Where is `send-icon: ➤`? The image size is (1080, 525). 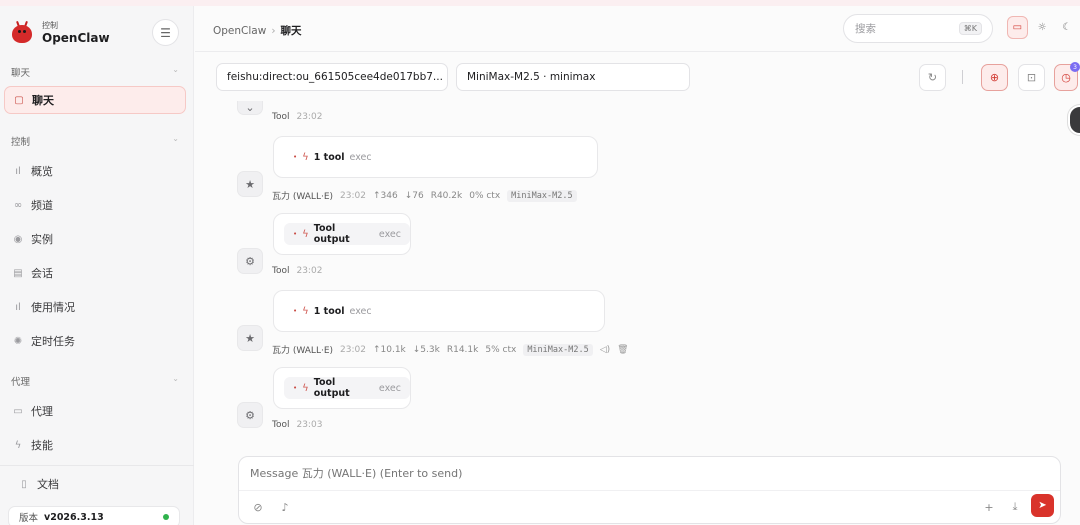 send-icon: ➤ is located at coordinates (1042, 505).